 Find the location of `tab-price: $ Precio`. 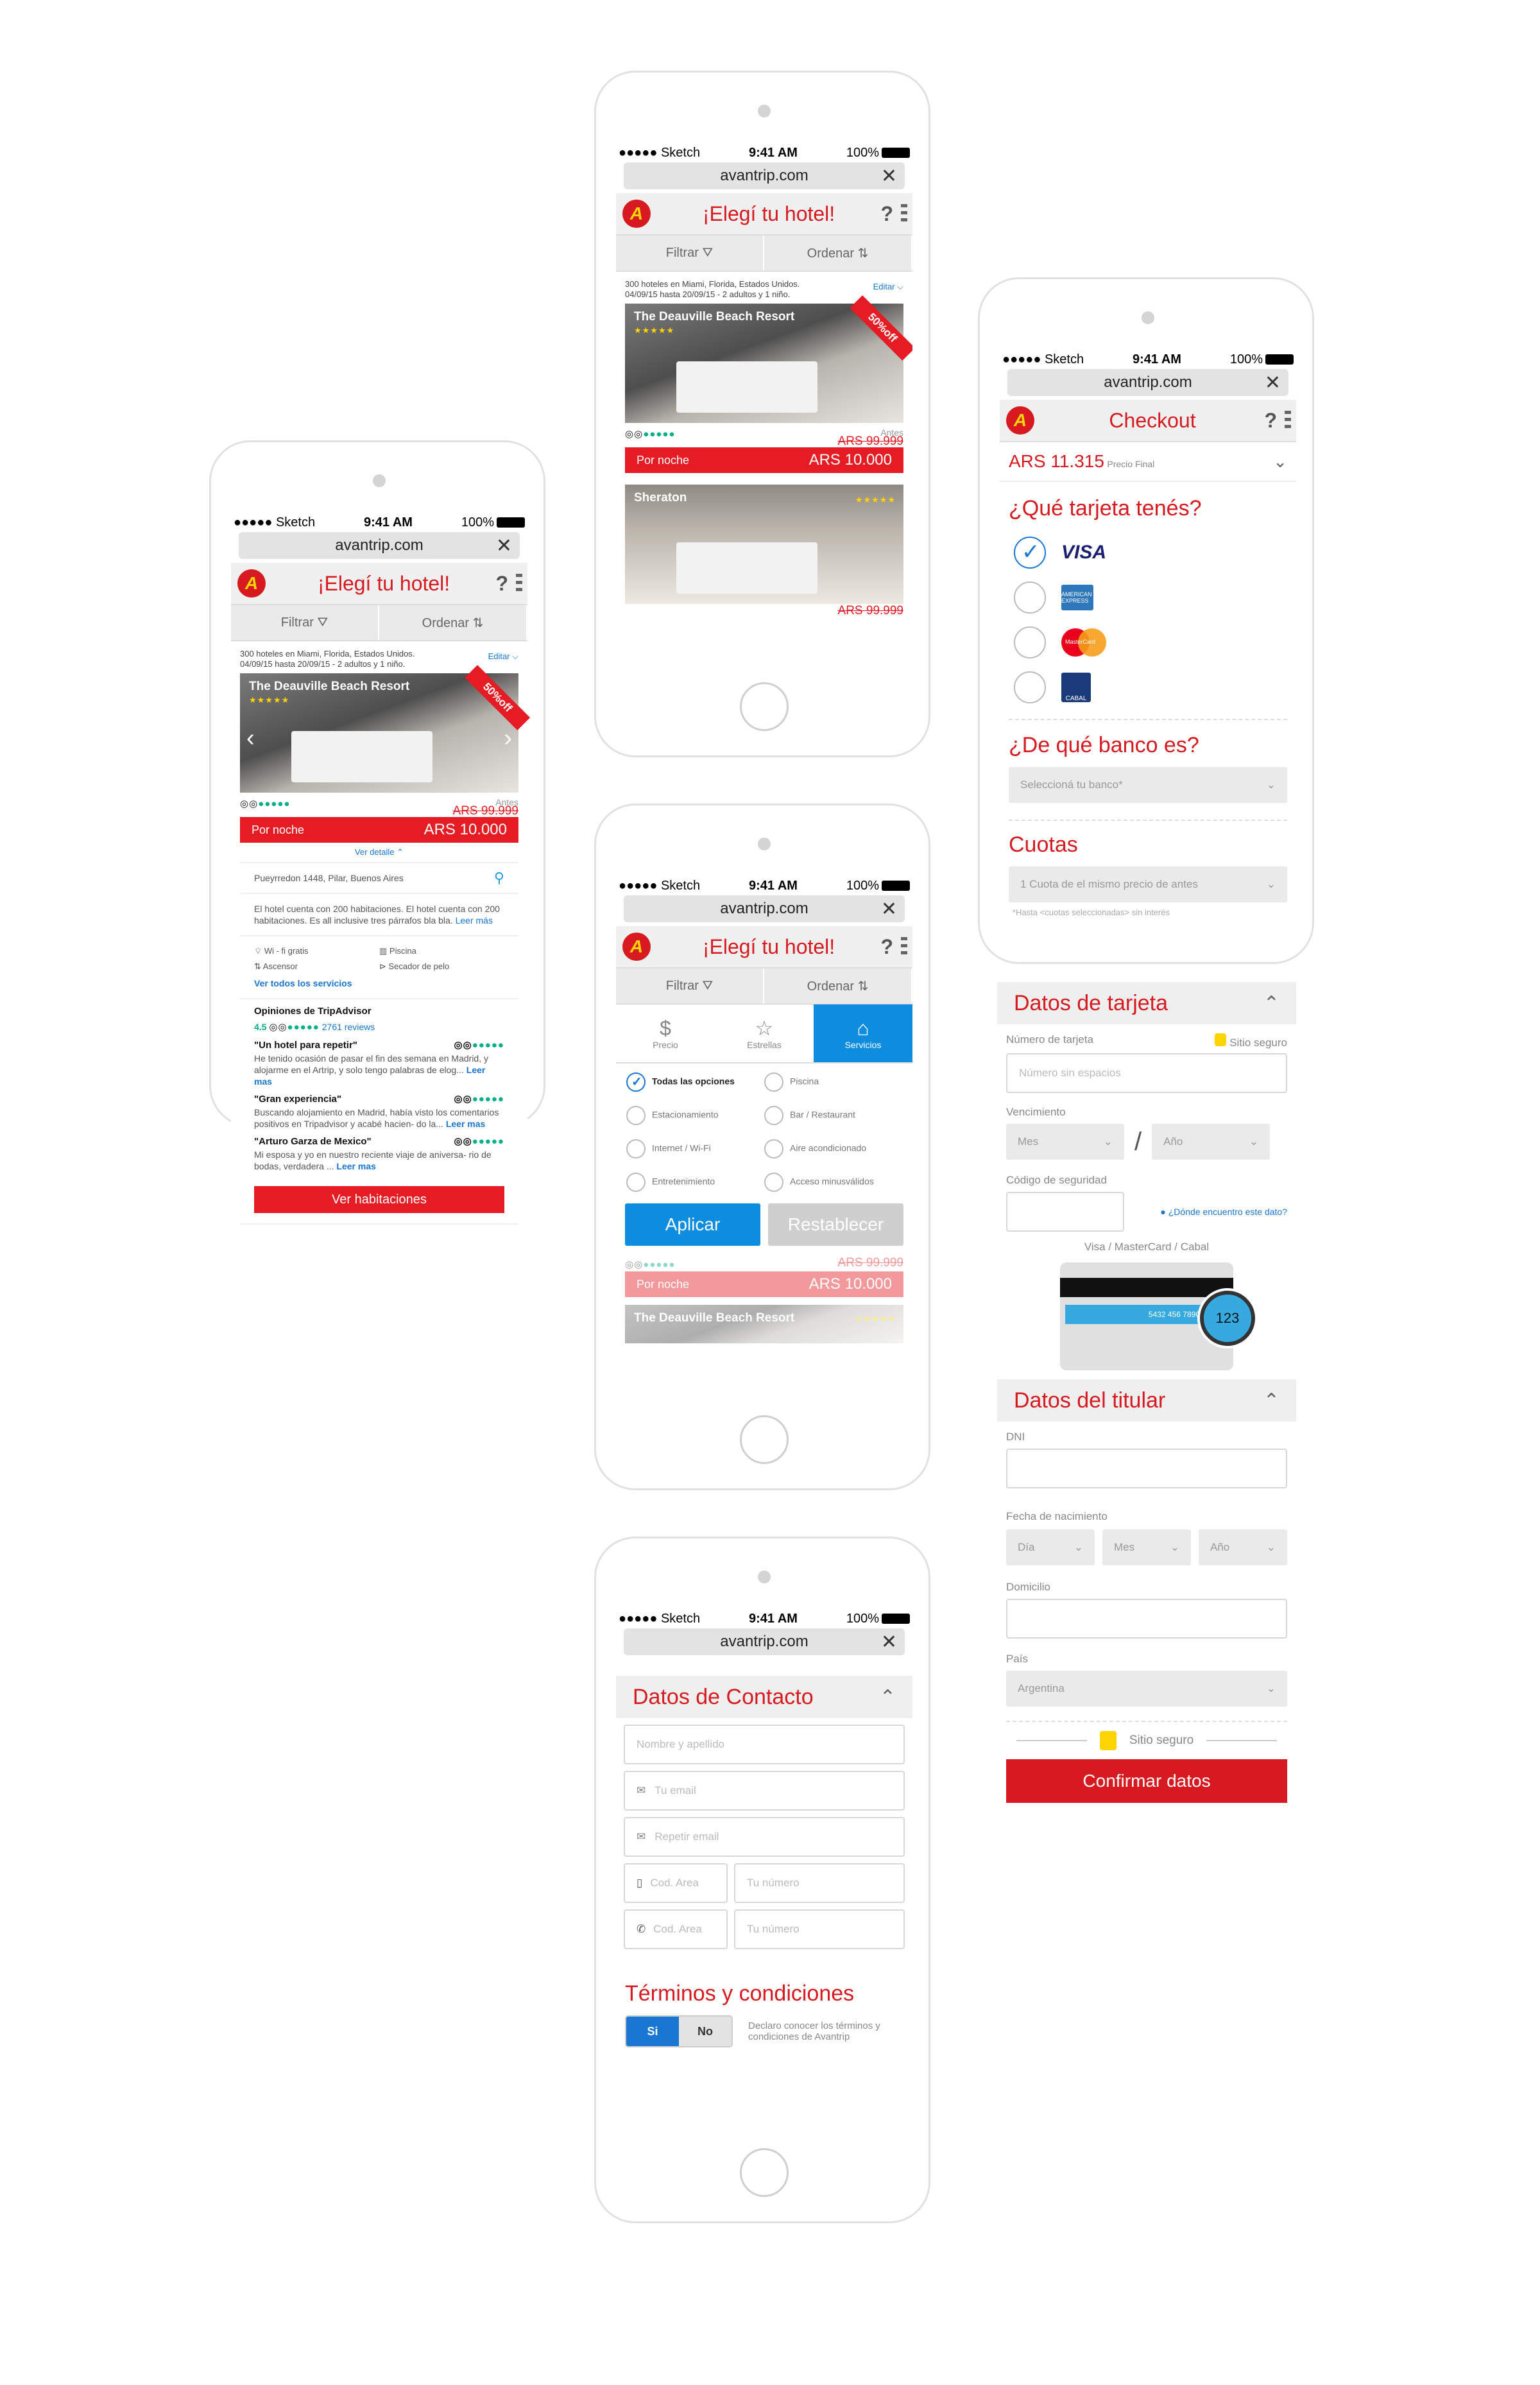

tab-price: $ Precio is located at coordinates (665, 1033).